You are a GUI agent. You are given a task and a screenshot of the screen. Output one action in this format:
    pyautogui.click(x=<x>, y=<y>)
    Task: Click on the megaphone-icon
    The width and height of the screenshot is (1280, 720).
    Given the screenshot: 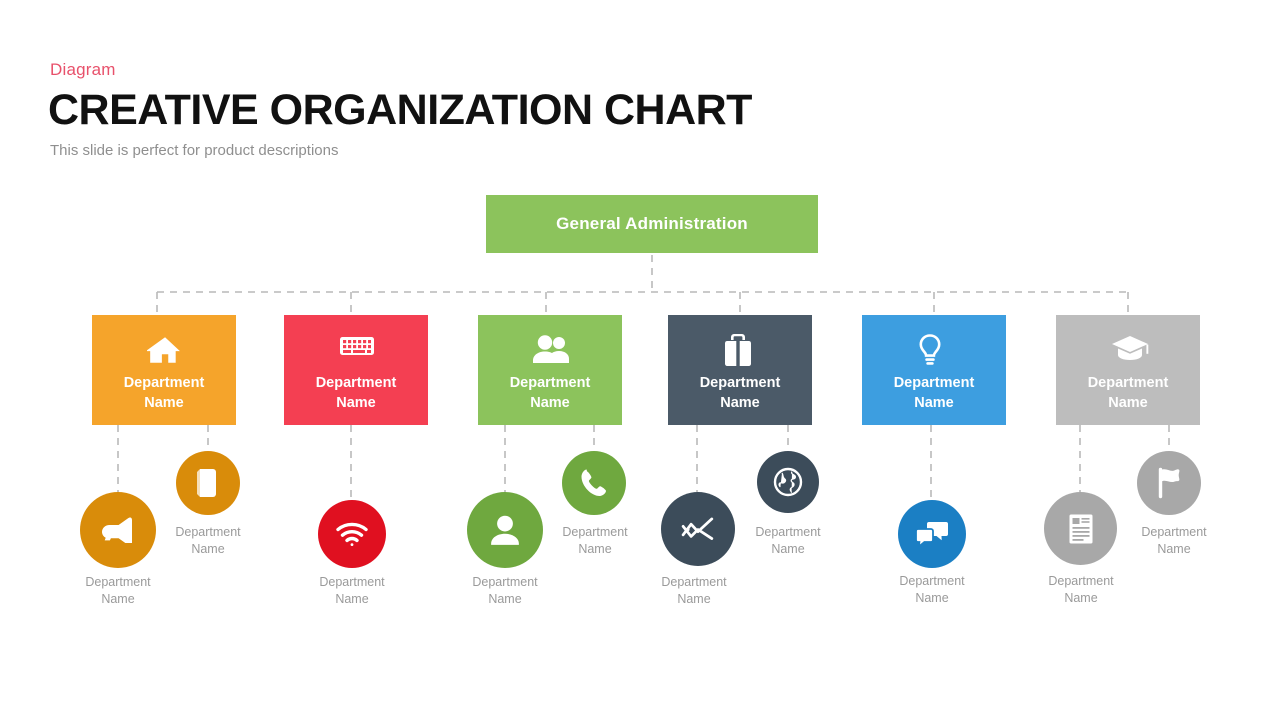 What is the action you would take?
    pyautogui.click(x=118, y=530)
    